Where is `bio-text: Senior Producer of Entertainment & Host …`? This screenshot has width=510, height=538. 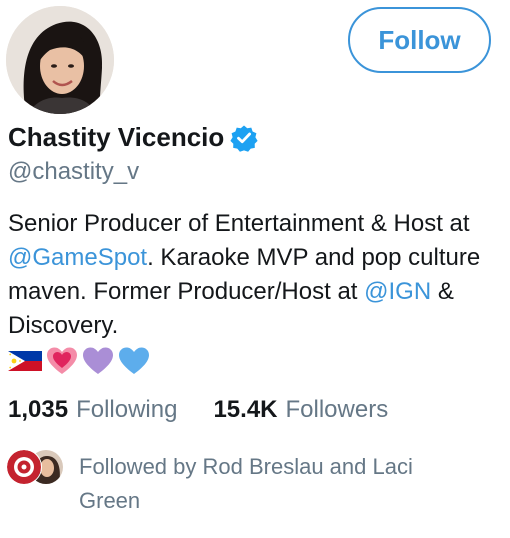
bio-text: Senior Producer of Entertainment & Host … is located at coordinates (239, 223).